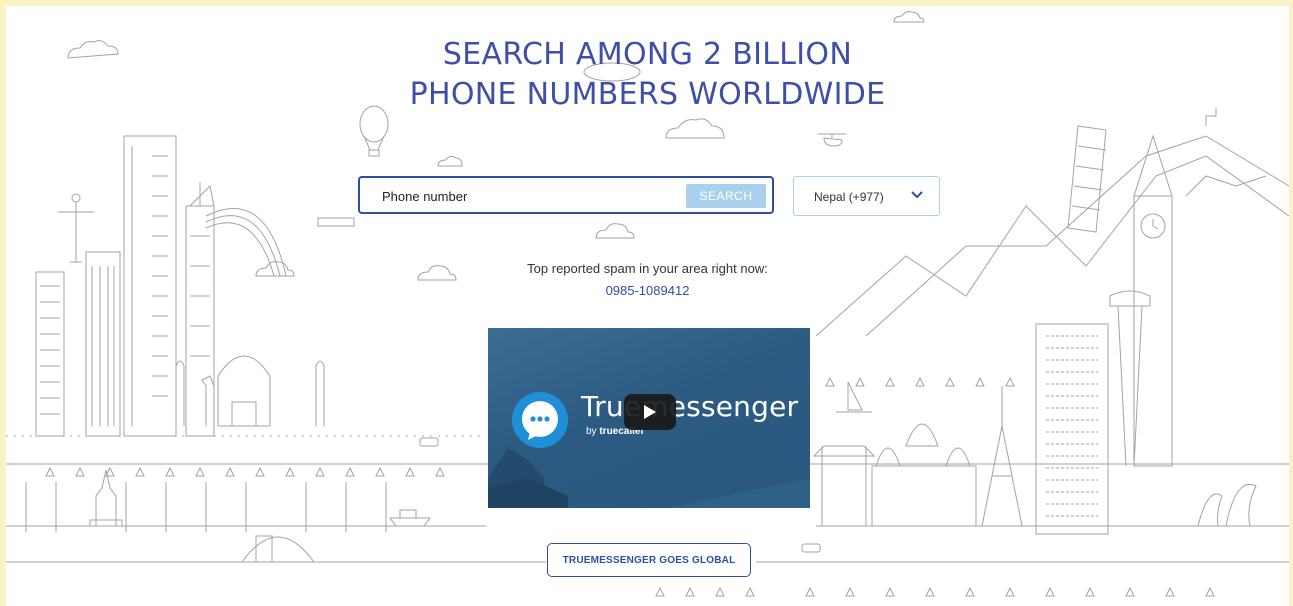 This screenshot has width=1293, height=606. I want to click on headline-line-2: PHONE NUMBERS WORLDWIDE, so click(647, 94).